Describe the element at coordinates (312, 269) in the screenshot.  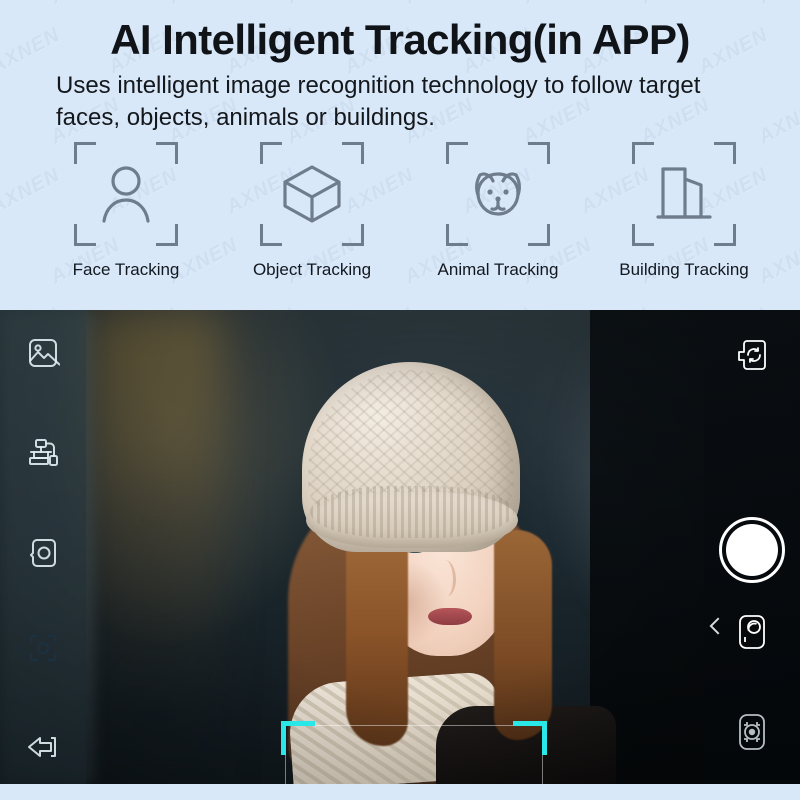
I see `feature-label: Object Tracking` at that location.